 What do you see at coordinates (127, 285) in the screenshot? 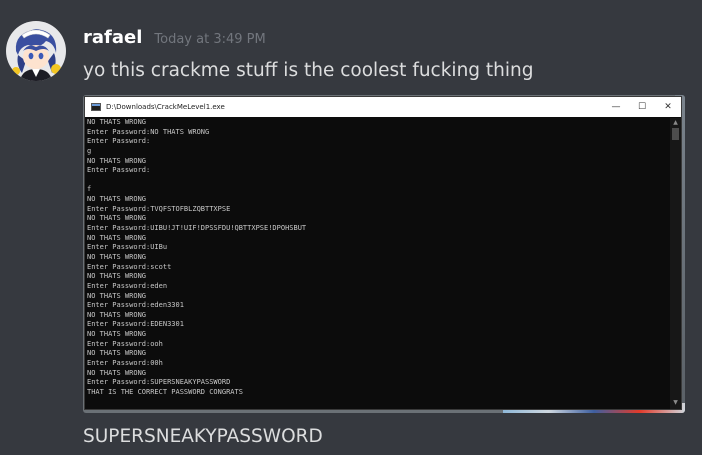
I see `console-line: Enter Password:eden` at bounding box center [127, 285].